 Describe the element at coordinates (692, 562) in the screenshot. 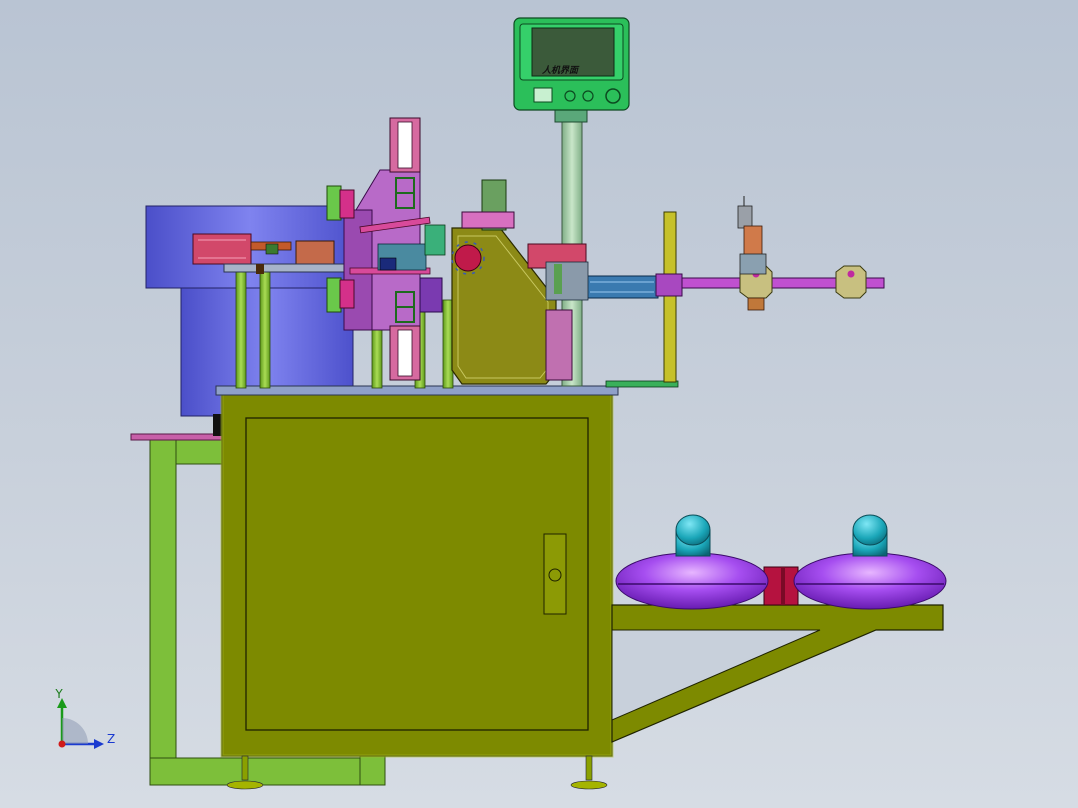

I see `wire-reel-left` at that location.